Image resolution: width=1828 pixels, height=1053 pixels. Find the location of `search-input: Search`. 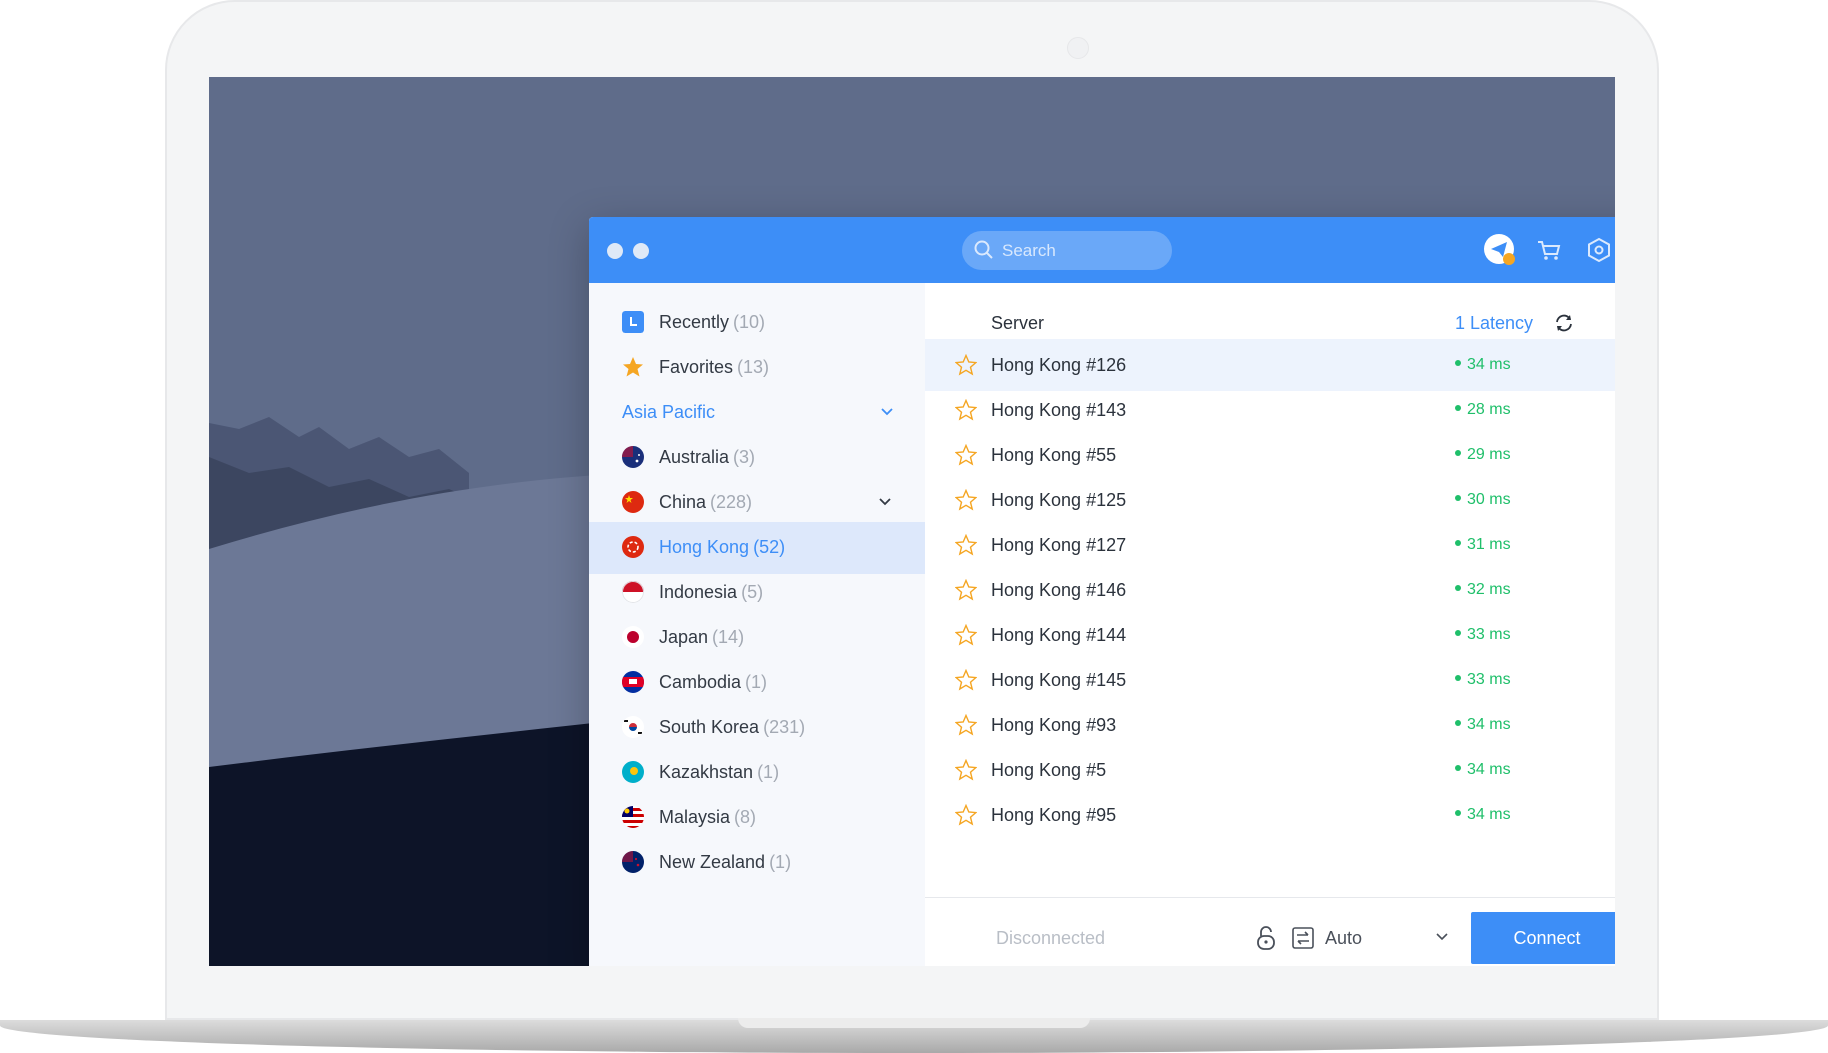

search-input: Search is located at coordinates (1067, 250).